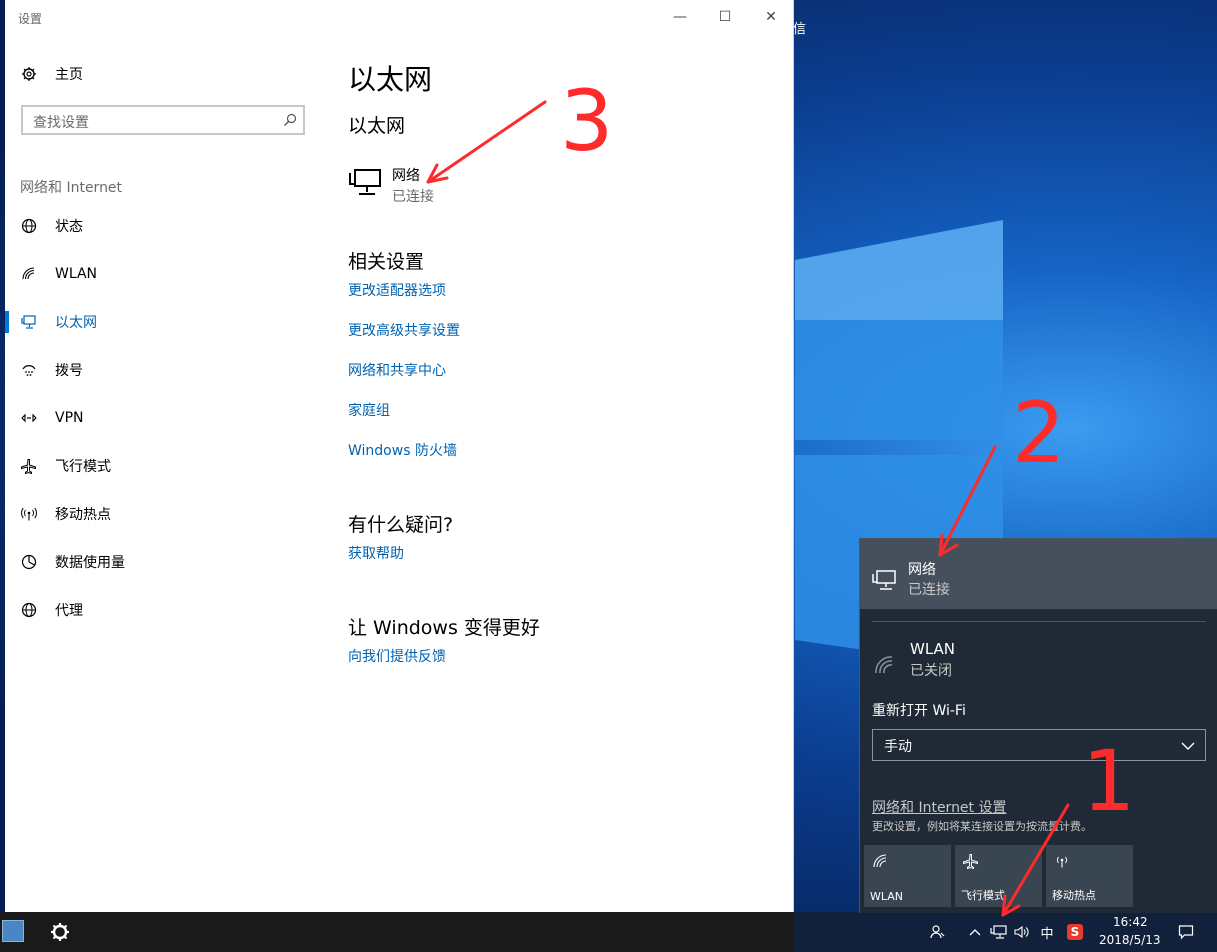  What do you see at coordinates (1039, 621) in the screenshot?
I see `divider` at bounding box center [1039, 621].